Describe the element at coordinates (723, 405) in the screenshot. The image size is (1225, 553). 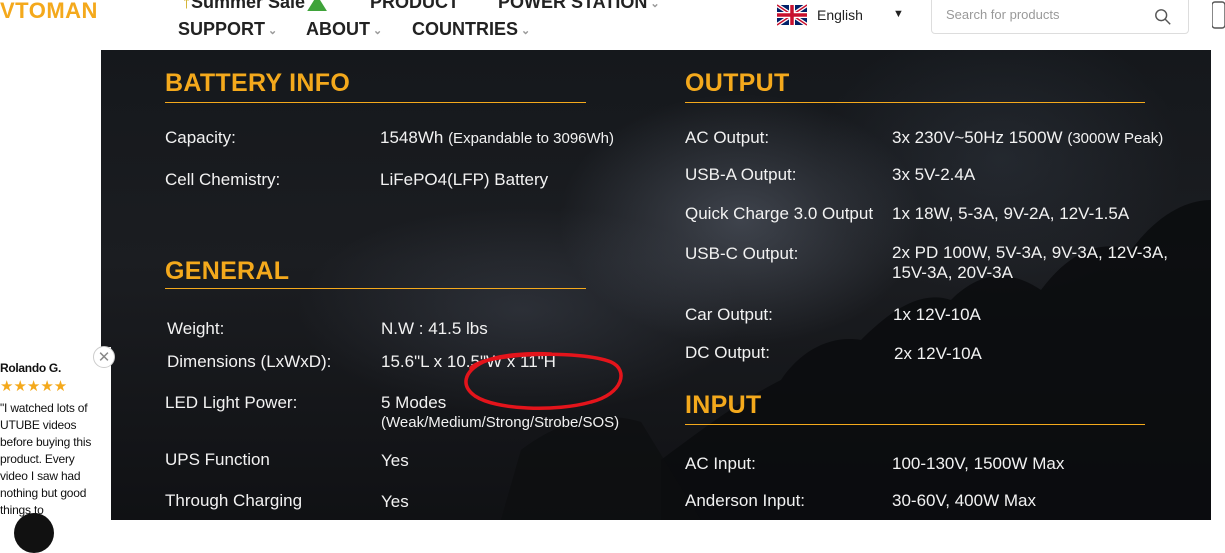
I see `input-title: INPUT` at that location.